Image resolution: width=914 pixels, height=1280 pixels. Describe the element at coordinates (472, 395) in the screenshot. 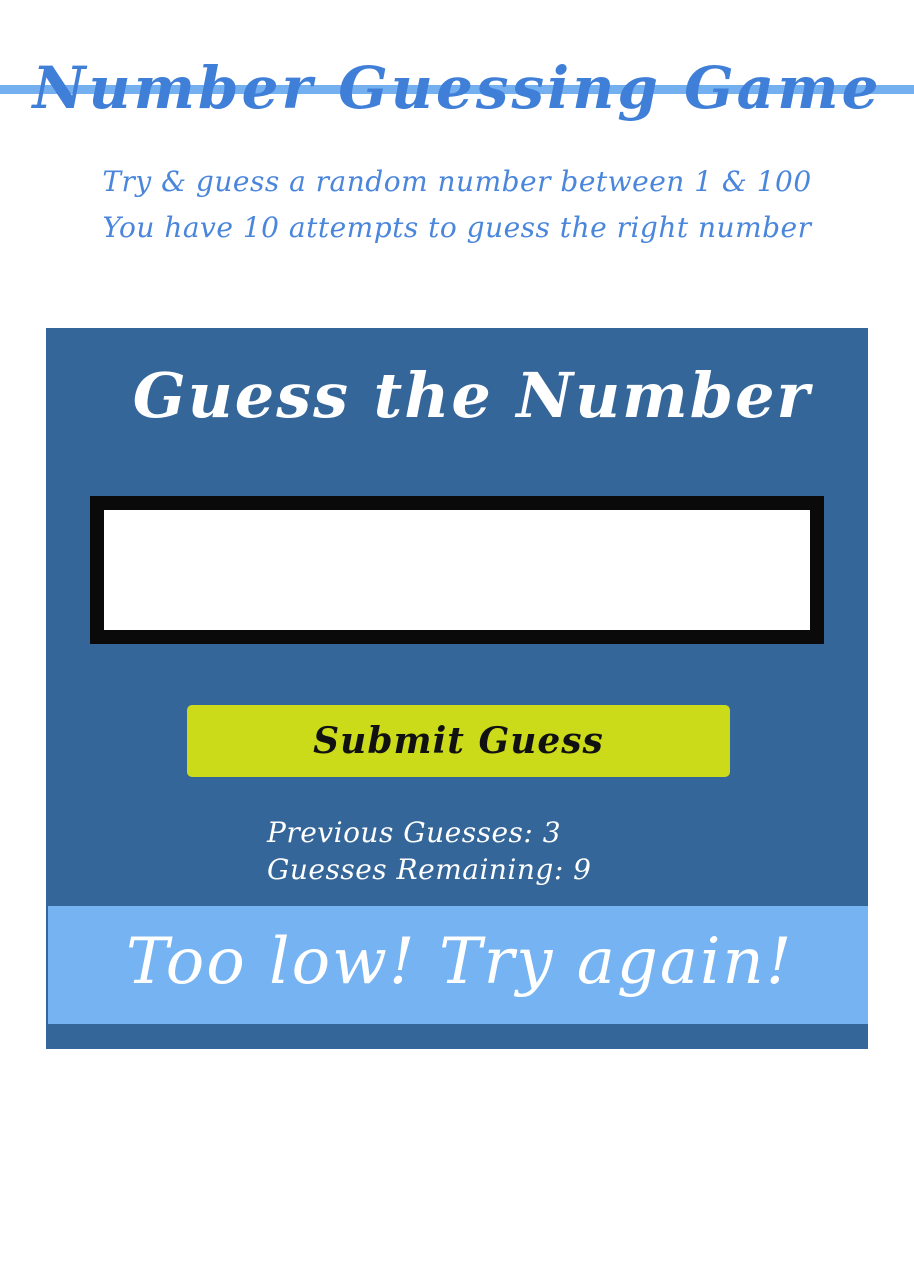

I see `game-heading: Guess the Number` at that location.